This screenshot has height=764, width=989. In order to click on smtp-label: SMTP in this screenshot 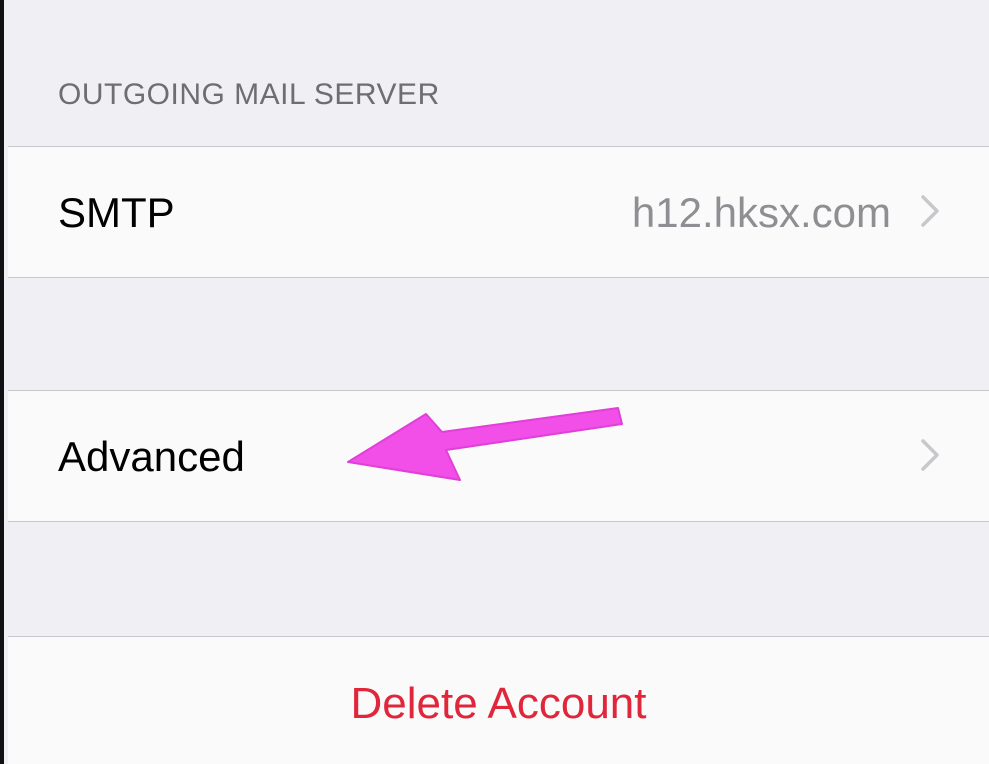, I will do `click(116, 212)`.